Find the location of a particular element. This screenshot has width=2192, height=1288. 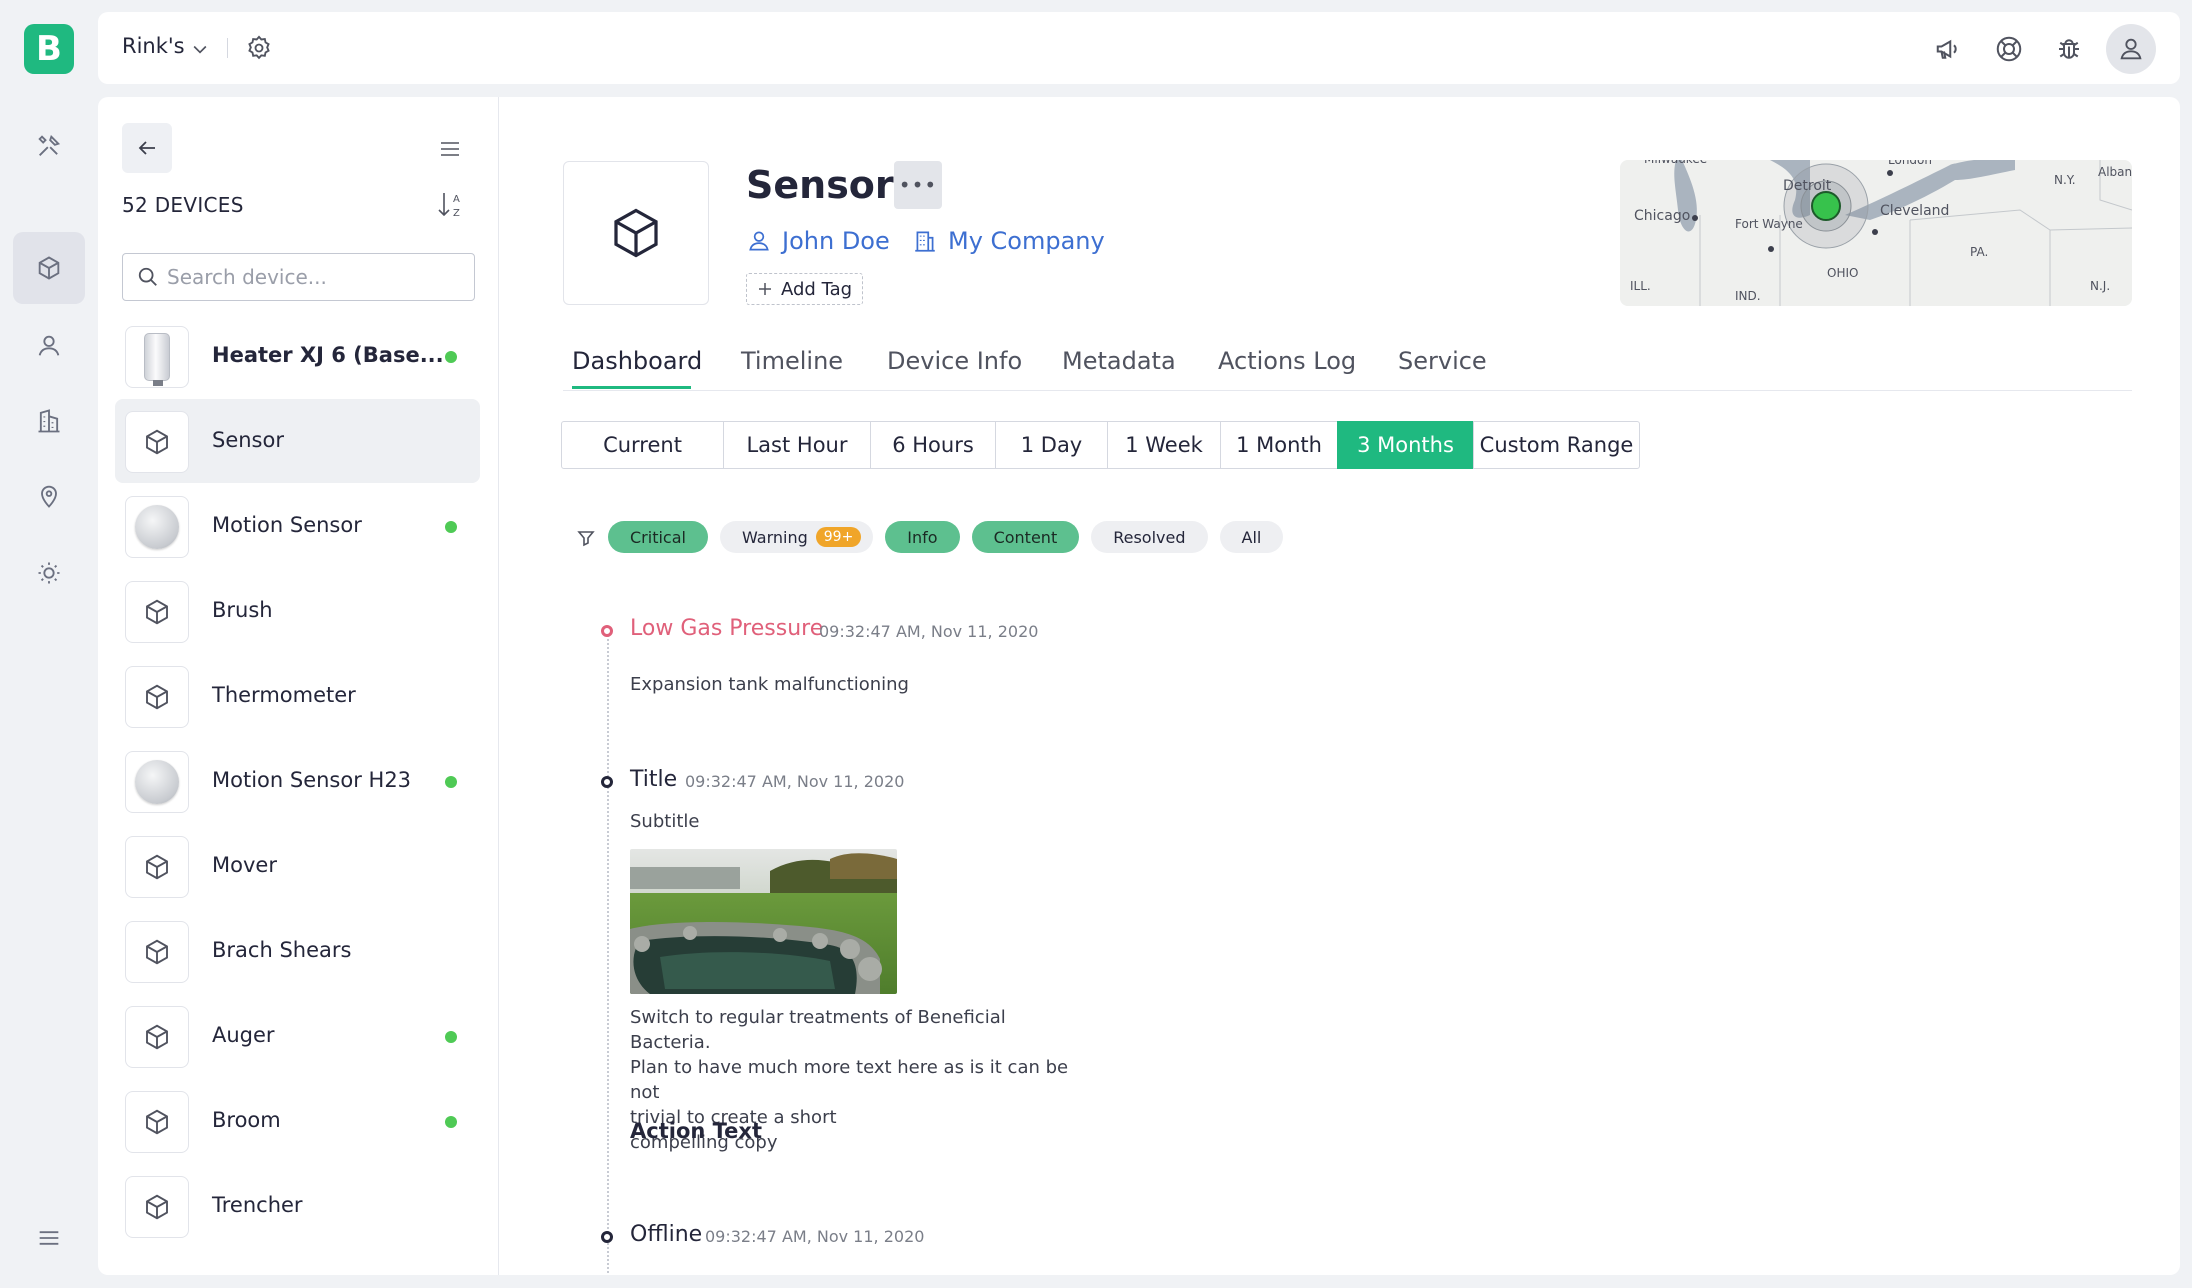

range-button: 1 Week is located at coordinates (1164, 445).